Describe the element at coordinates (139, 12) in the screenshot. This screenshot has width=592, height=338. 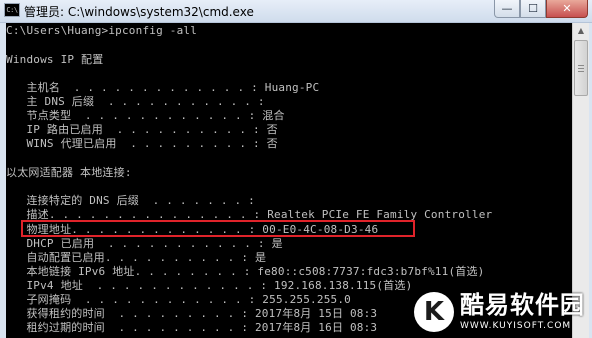
I see `window-title: 管理员: C:\windows\system32\cmd.exe` at that location.